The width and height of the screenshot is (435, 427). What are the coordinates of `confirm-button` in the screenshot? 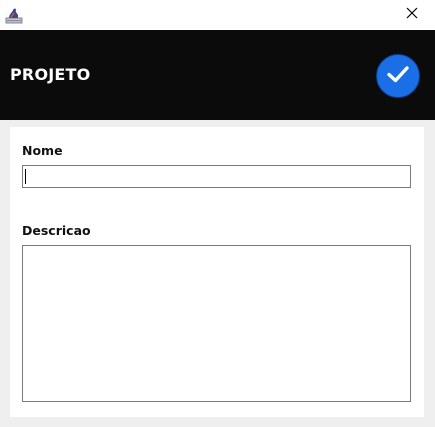 It's located at (398, 76).